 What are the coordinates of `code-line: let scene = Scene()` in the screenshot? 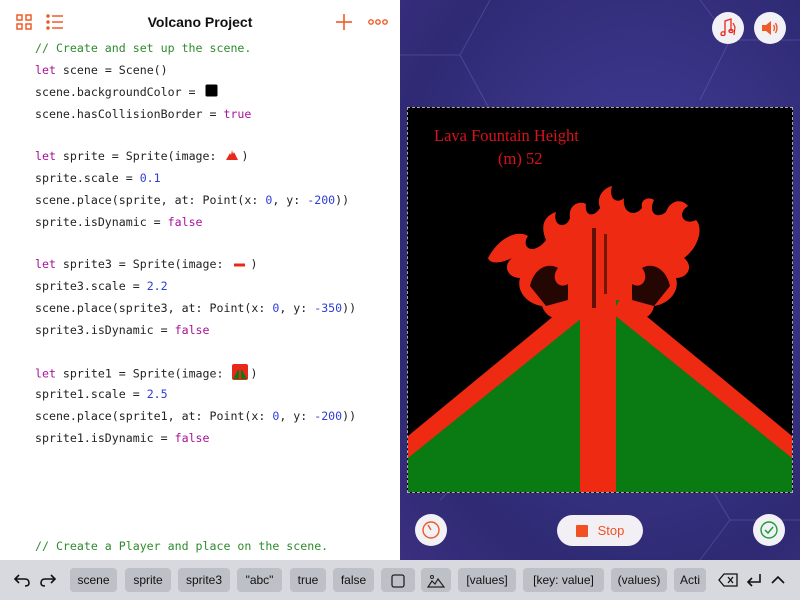 It's located at (101, 70).